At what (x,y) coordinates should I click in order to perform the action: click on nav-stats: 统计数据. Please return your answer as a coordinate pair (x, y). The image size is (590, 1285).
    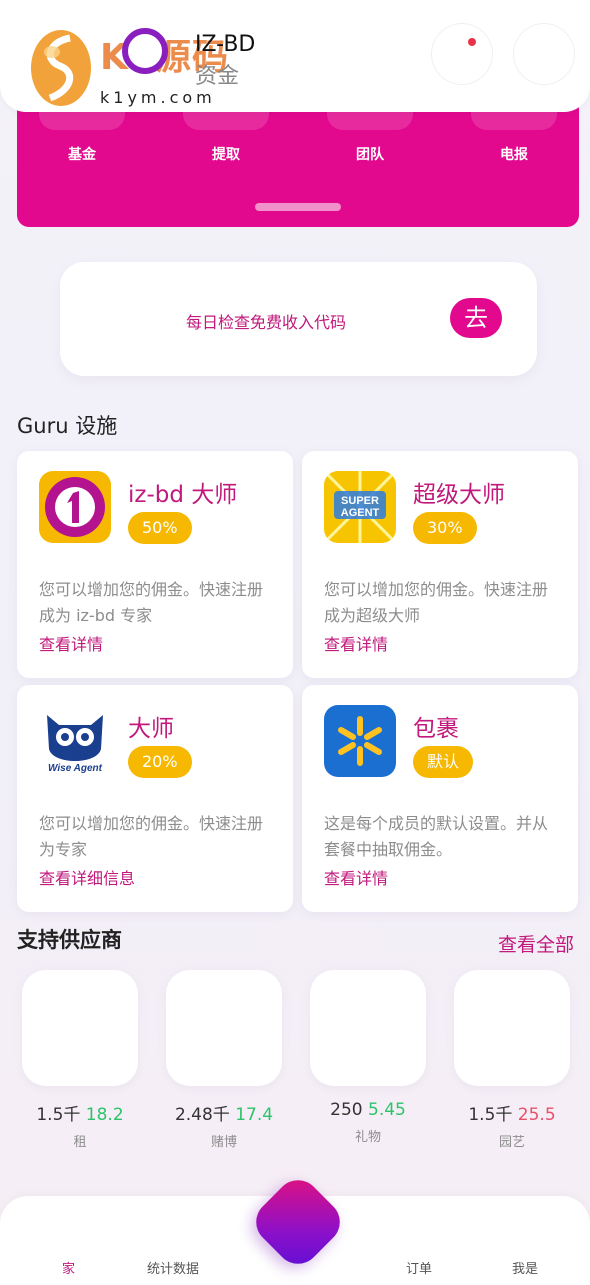
    Looking at the image, I should click on (173, 1267).